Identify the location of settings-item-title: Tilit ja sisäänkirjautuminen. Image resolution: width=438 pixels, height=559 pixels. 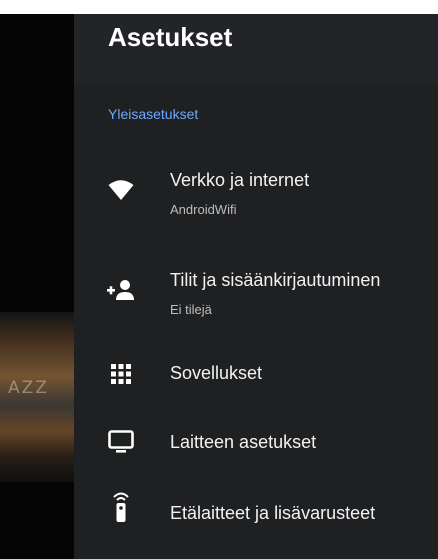
(275, 280).